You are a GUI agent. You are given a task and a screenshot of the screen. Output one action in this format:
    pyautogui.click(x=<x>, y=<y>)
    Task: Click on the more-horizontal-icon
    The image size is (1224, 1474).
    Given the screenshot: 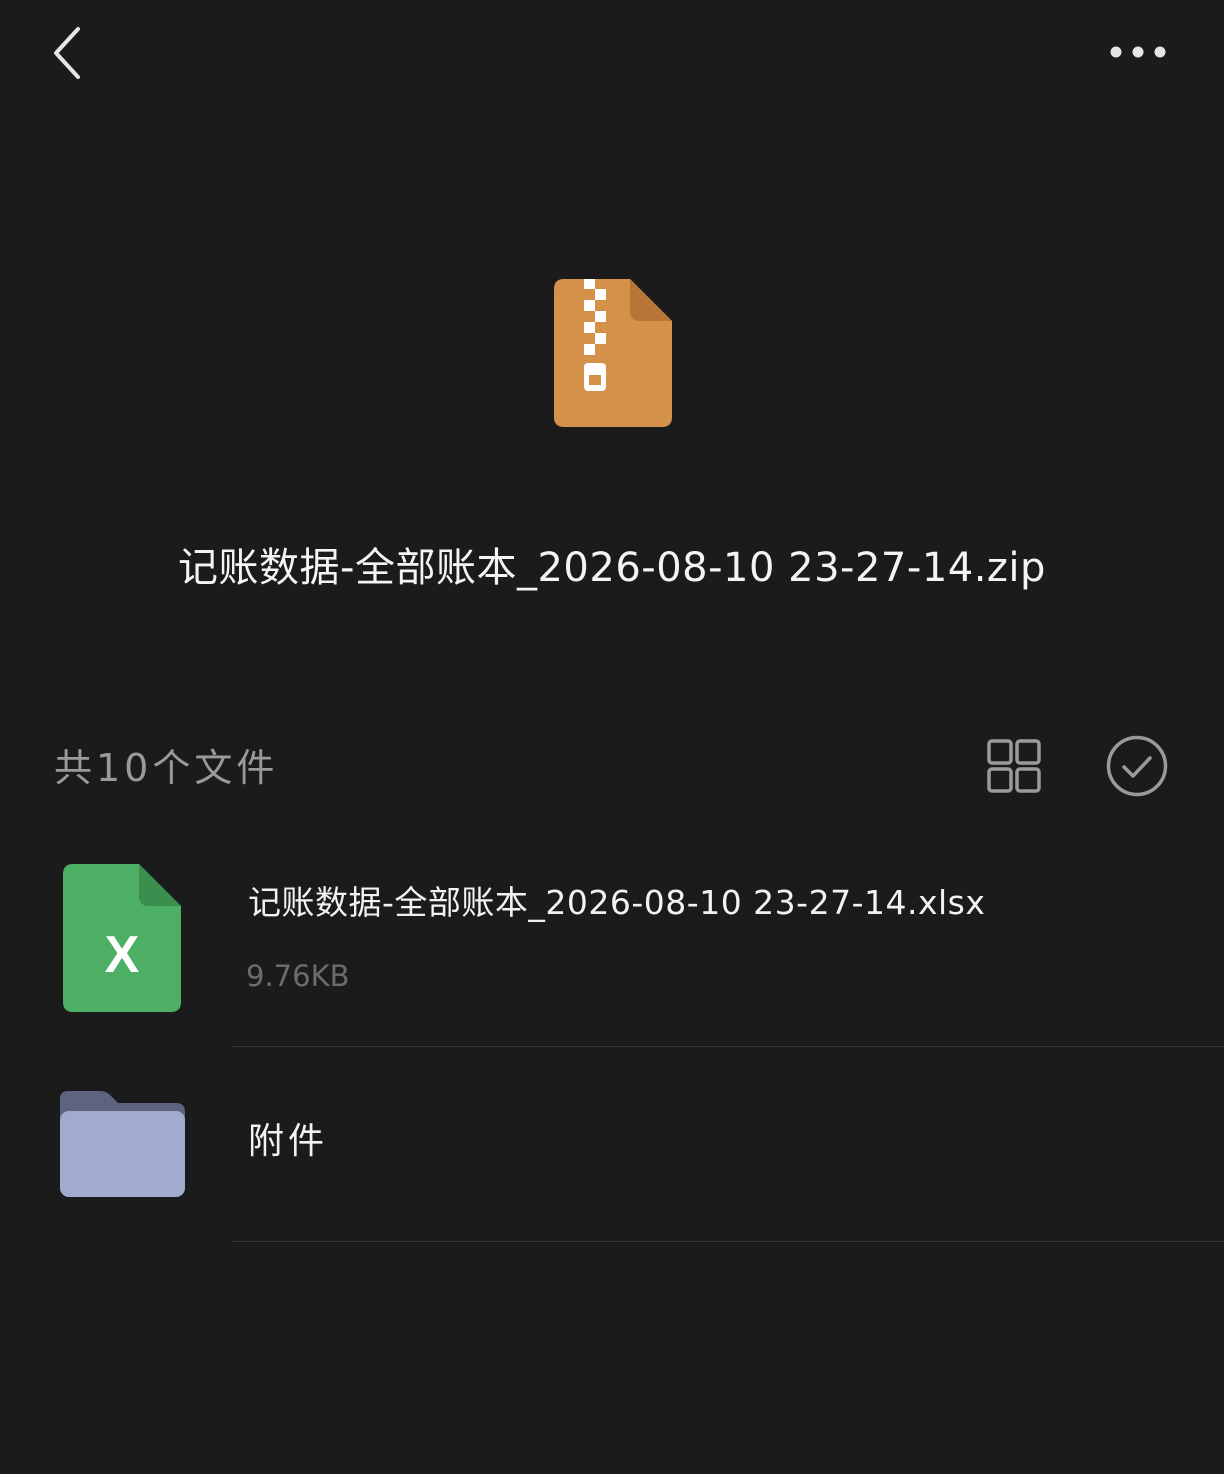 What is the action you would take?
    pyautogui.click(x=1138, y=52)
    